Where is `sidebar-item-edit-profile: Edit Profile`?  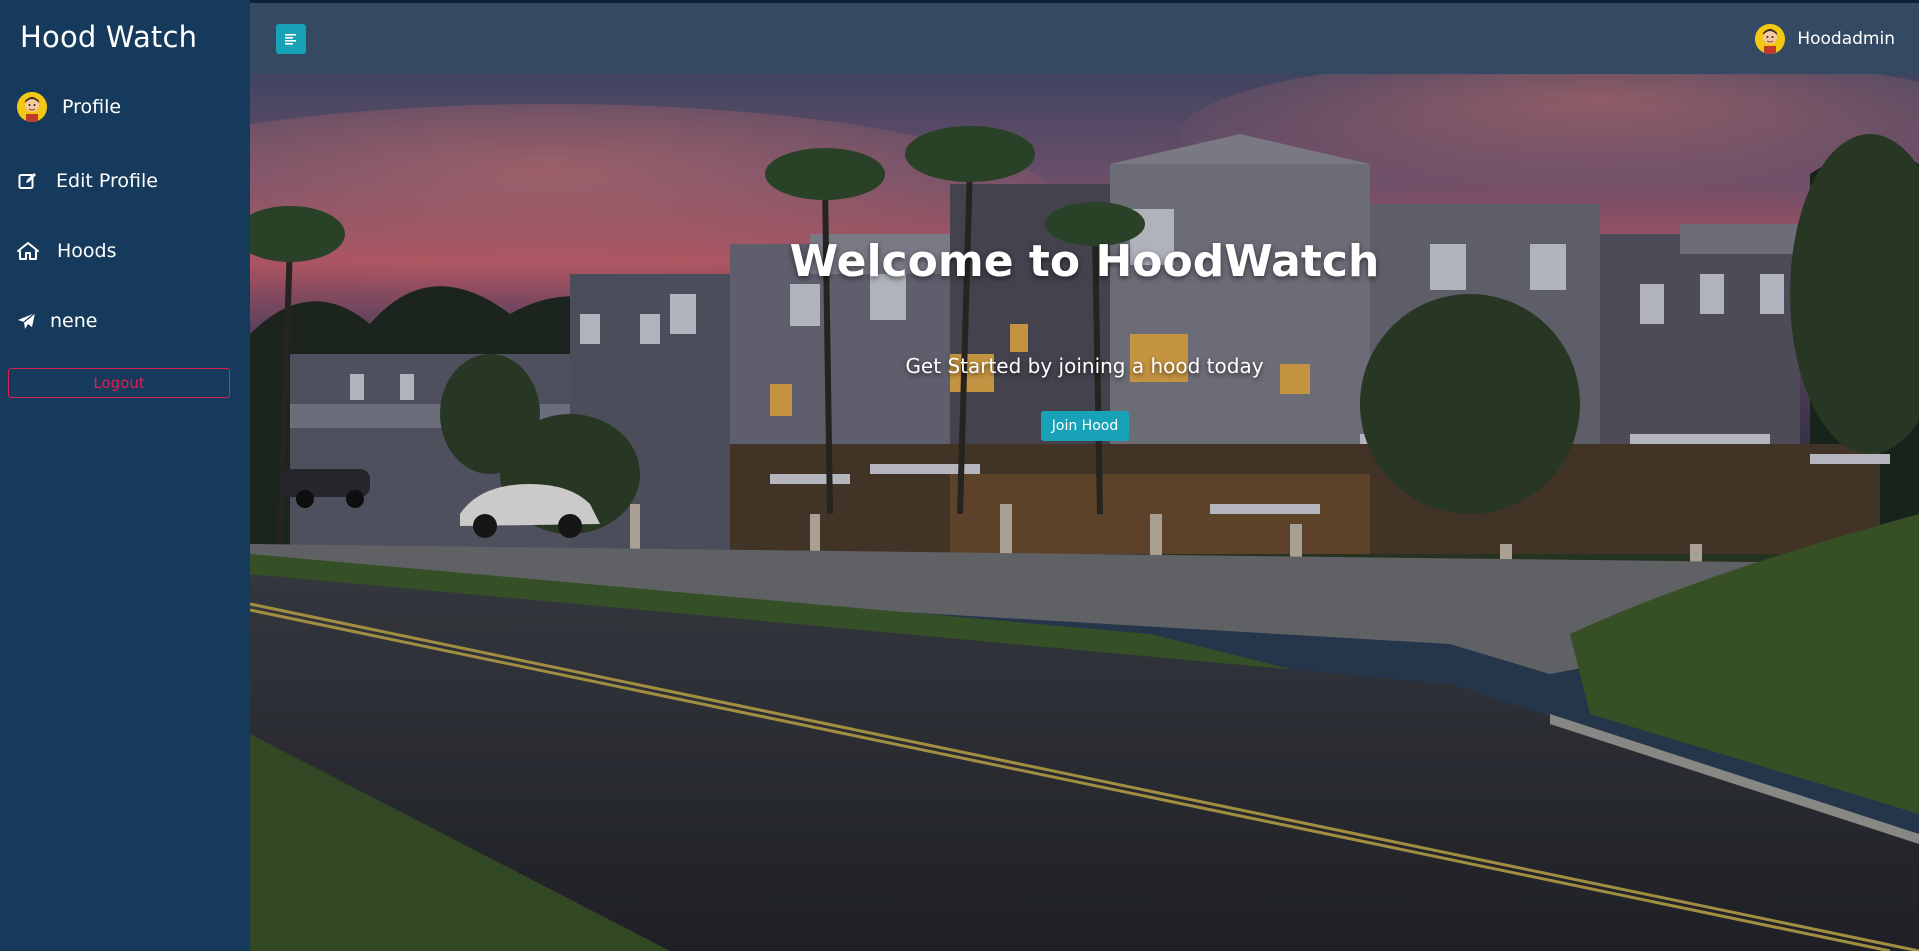
sidebar-item-edit-profile: Edit Profile is located at coordinates (125, 181).